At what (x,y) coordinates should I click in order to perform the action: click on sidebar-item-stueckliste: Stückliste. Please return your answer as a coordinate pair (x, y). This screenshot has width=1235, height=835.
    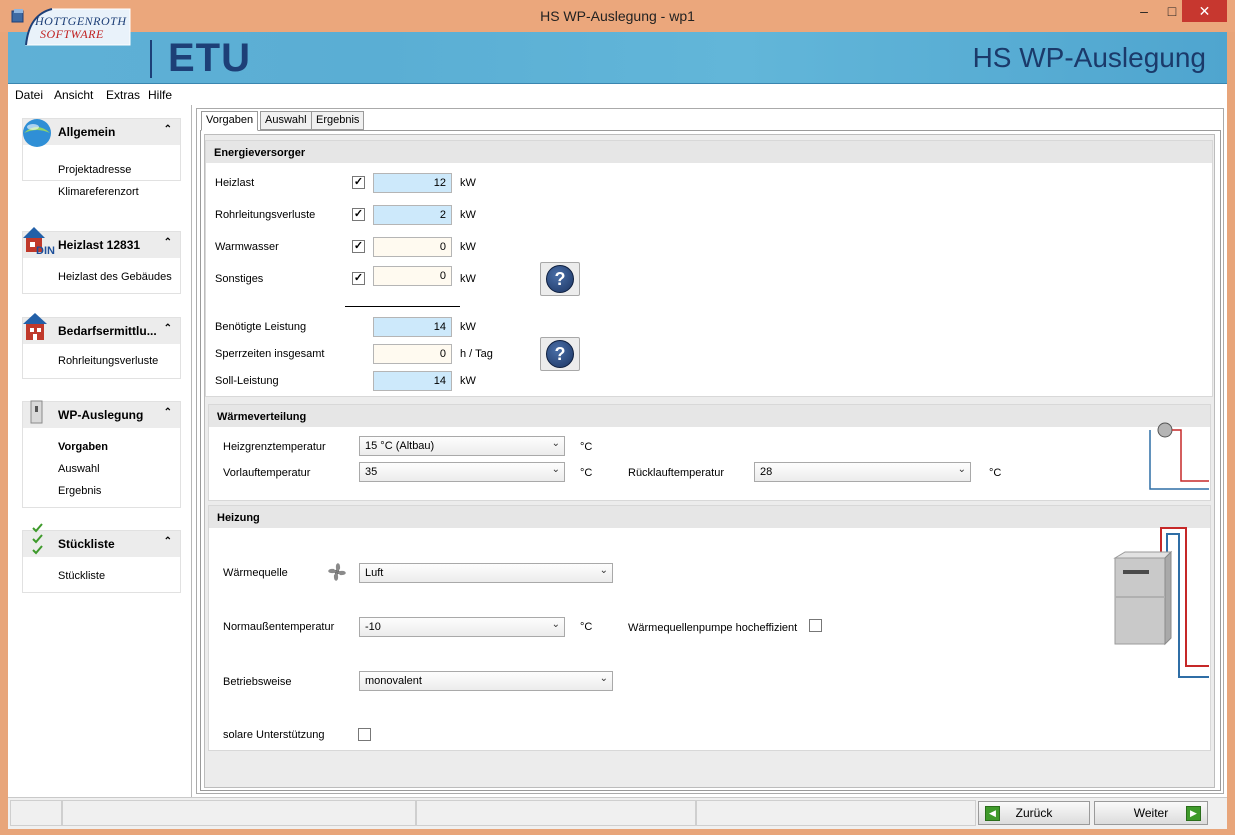
    Looking at the image, I should click on (81, 576).